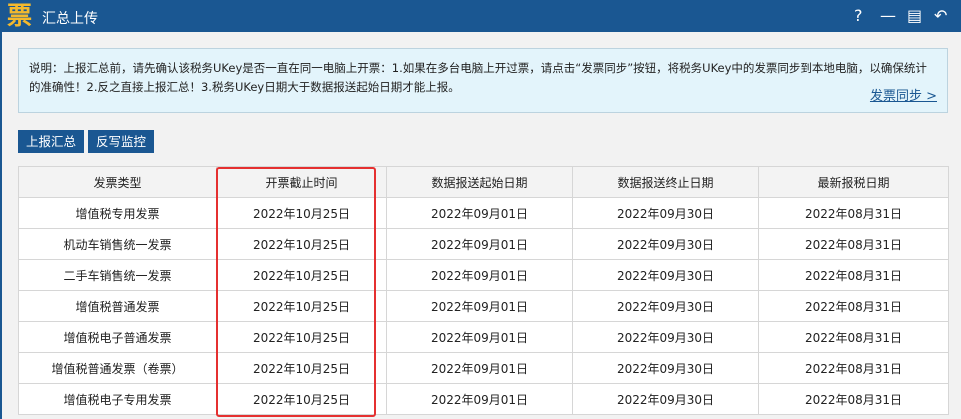  I want to click on title-bar: 票 汇总上传 ? — ▤ ↶, so click(481, 16).